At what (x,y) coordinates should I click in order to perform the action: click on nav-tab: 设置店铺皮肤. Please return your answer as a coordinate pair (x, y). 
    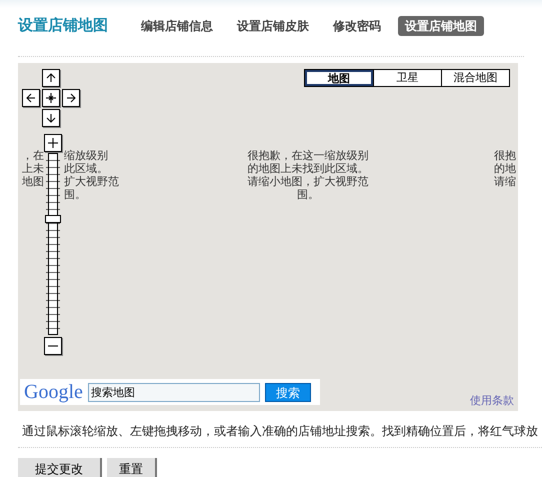
    Looking at the image, I should click on (273, 26).